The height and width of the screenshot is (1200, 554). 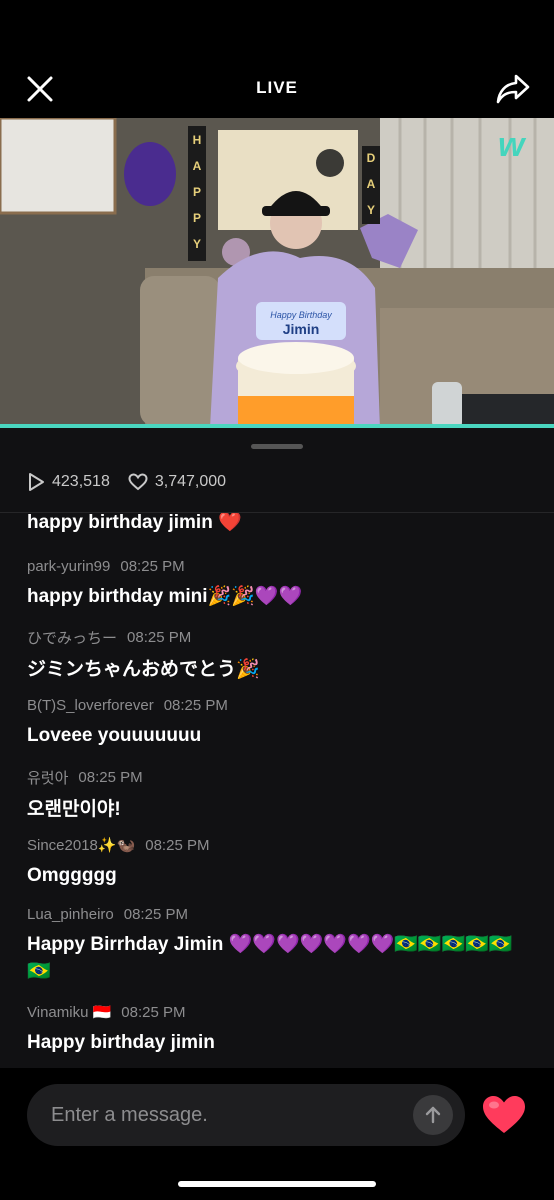 I want to click on heart-outline-icon, so click(x=138, y=482).